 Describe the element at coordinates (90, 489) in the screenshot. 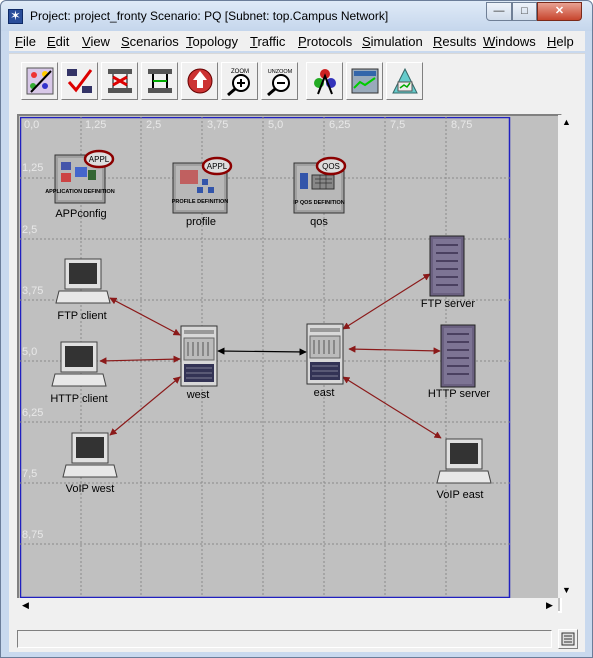

I see `voip-west-label: VoIP west` at that location.